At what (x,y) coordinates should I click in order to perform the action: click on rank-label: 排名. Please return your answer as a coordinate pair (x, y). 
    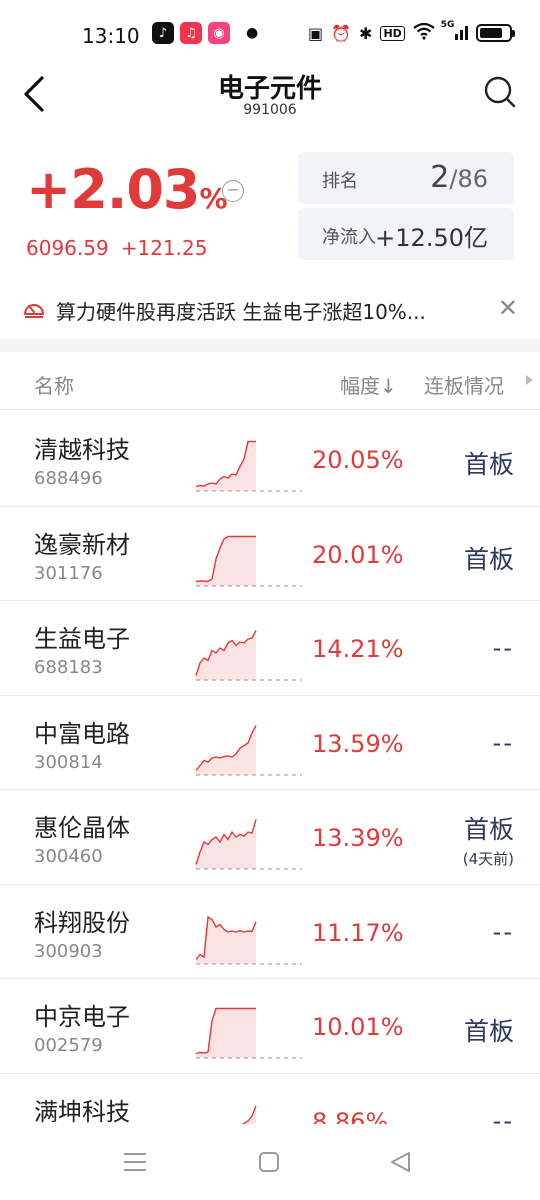
    Looking at the image, I should click on (340, 181).